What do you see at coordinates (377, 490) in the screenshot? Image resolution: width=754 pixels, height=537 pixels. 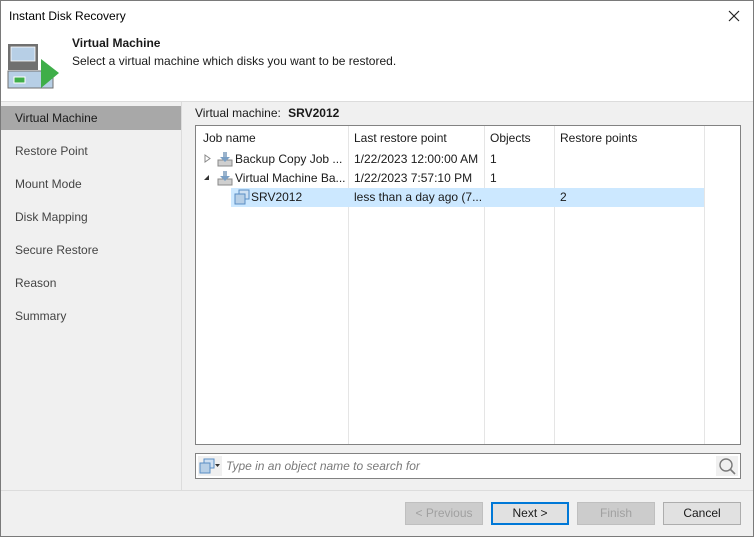 I see `footer-divider` at bounding box center [377, 490].